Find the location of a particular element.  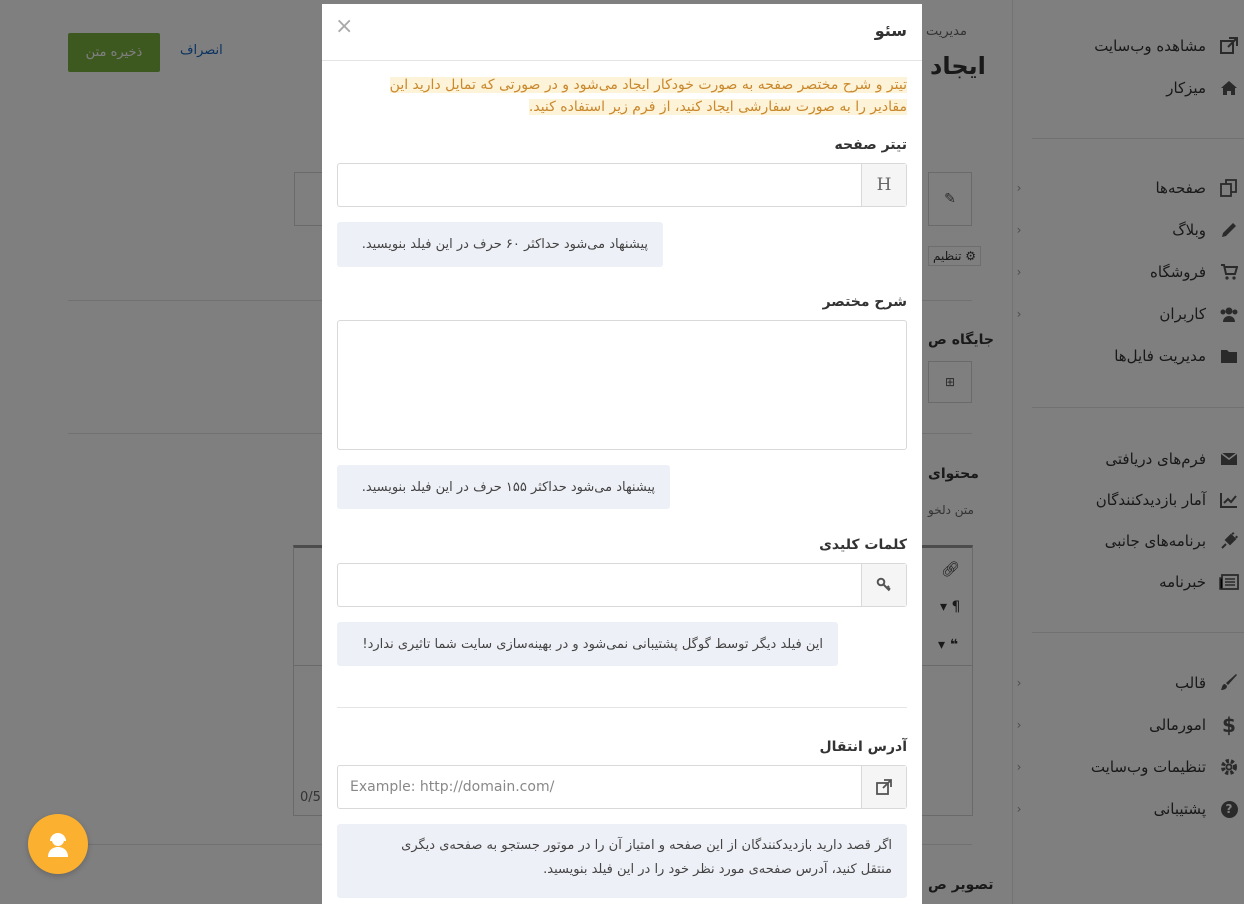

heading-icon-glyph: H is located at coordinates (884, 185).